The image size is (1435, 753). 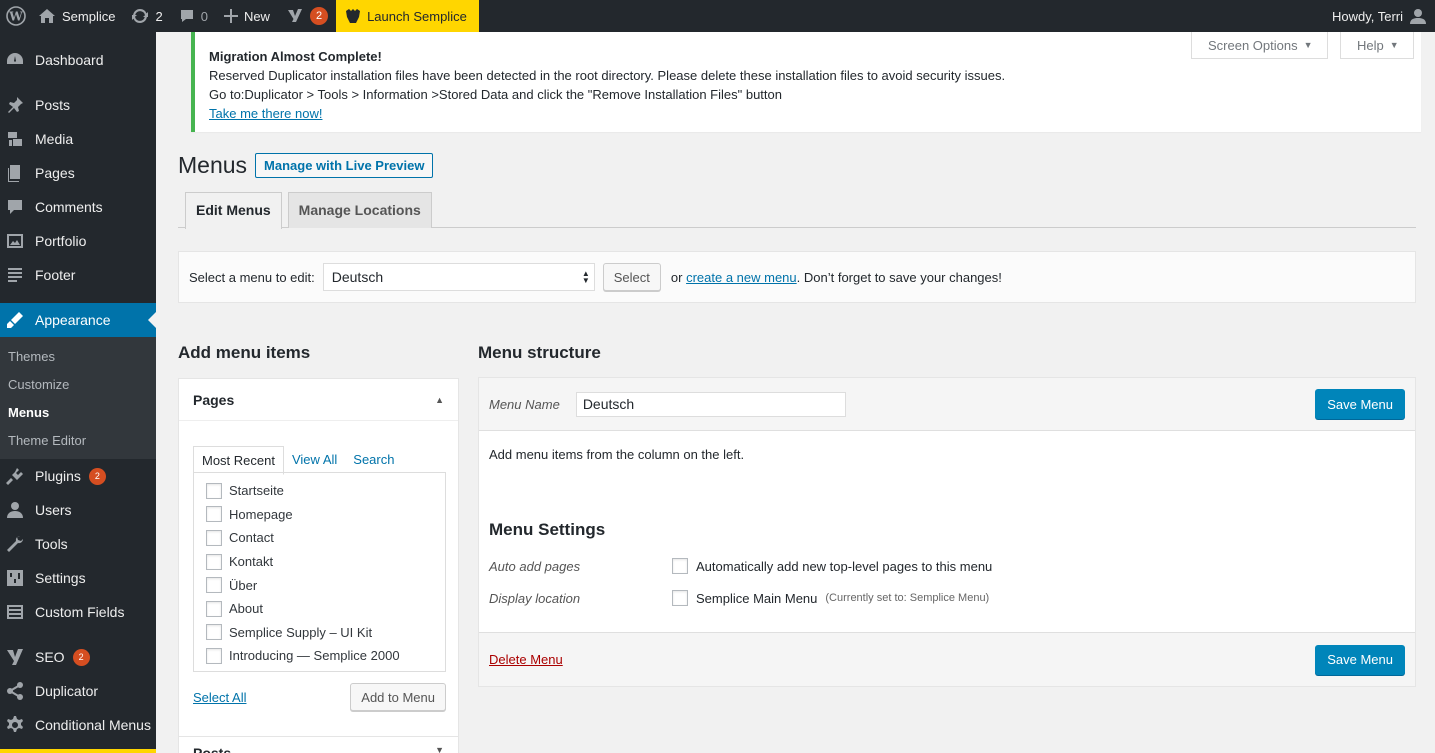 I want to click on sidebar-item-users: Users, so click(x=78, y=510).